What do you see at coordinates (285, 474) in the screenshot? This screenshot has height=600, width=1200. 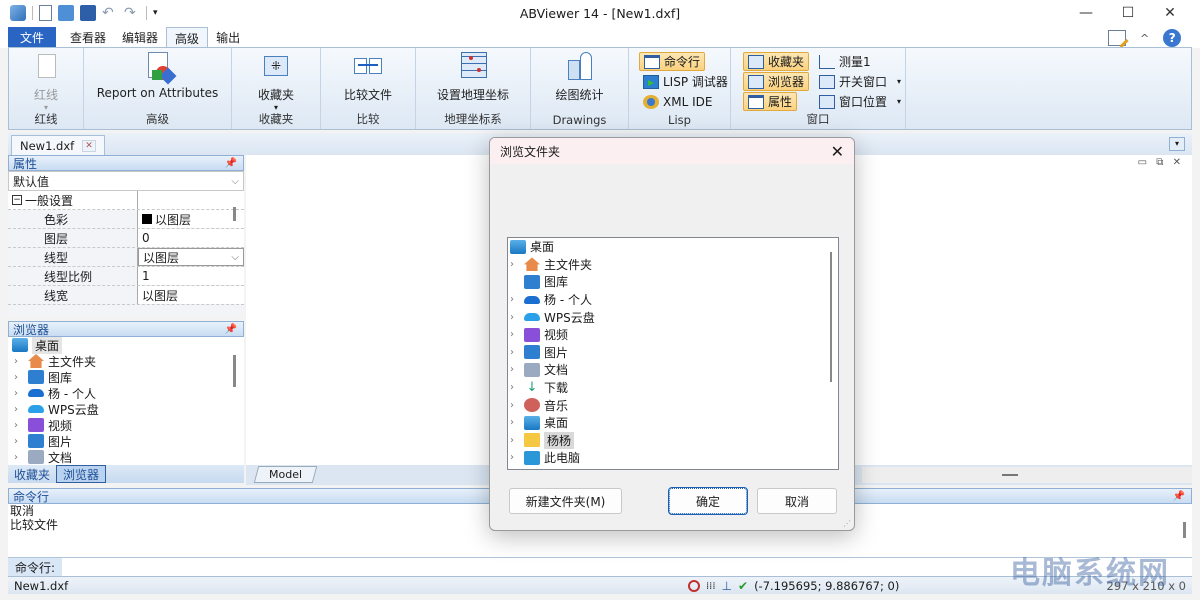 I see `tab-model: Model` at bounding box center [285, 474].